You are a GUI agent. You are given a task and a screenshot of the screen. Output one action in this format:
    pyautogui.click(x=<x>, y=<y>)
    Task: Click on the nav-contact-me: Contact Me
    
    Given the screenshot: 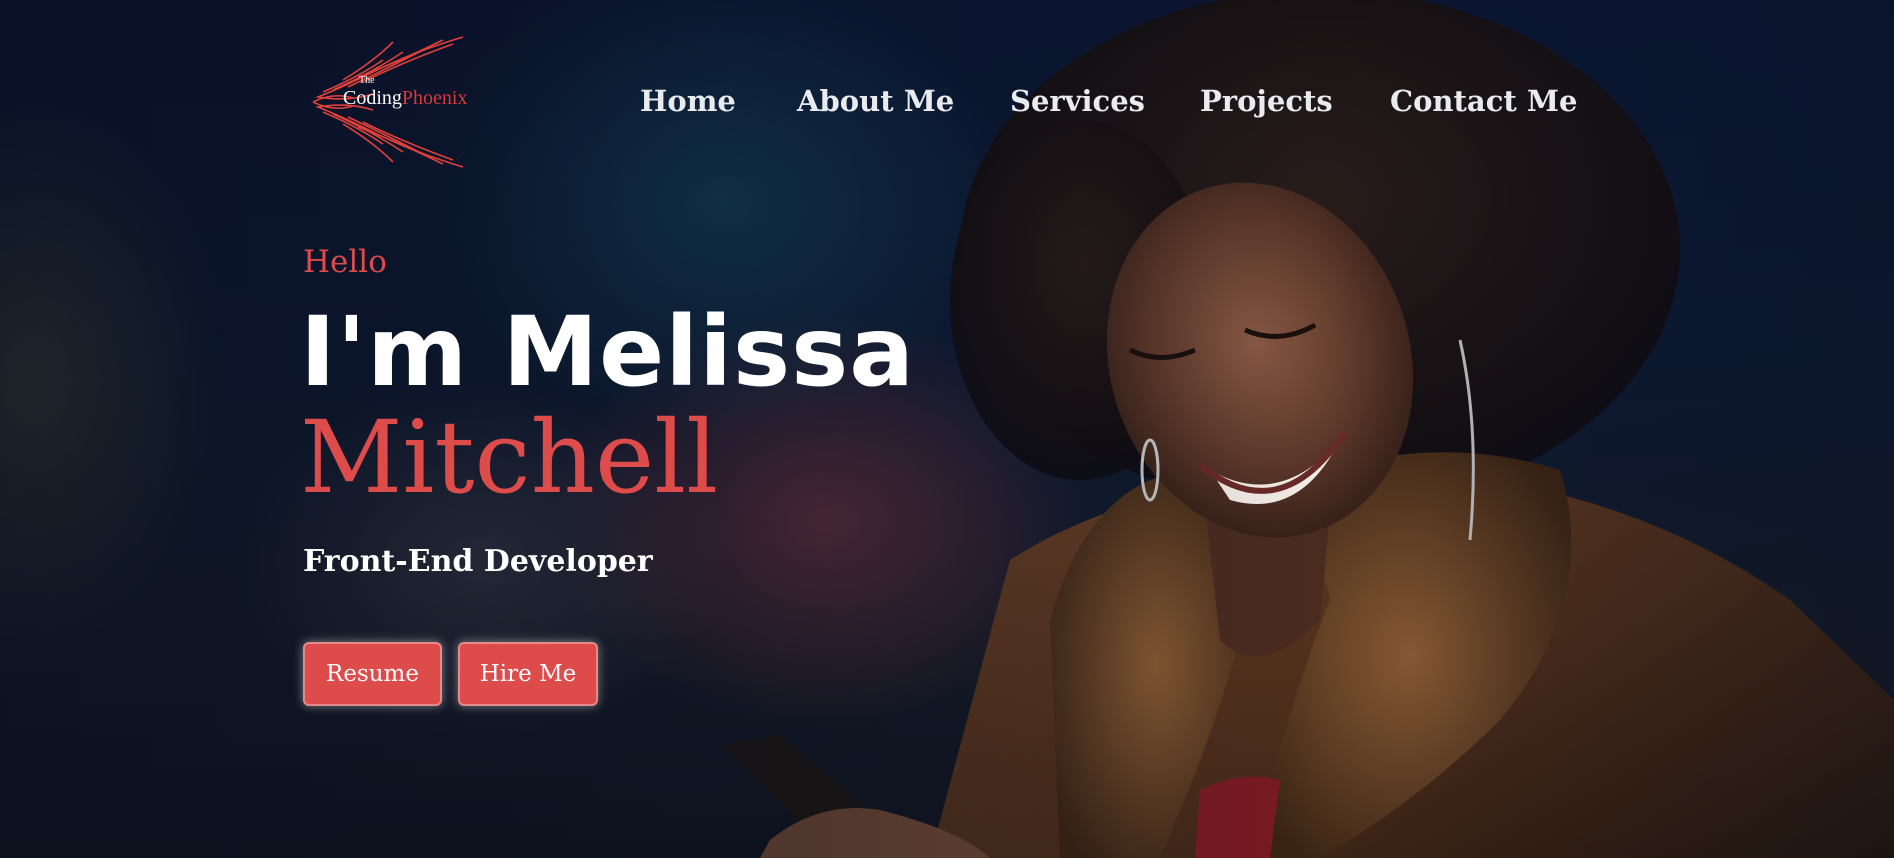 What is the action you would take?
    pyautogui.click(x=1483, y=101)
    